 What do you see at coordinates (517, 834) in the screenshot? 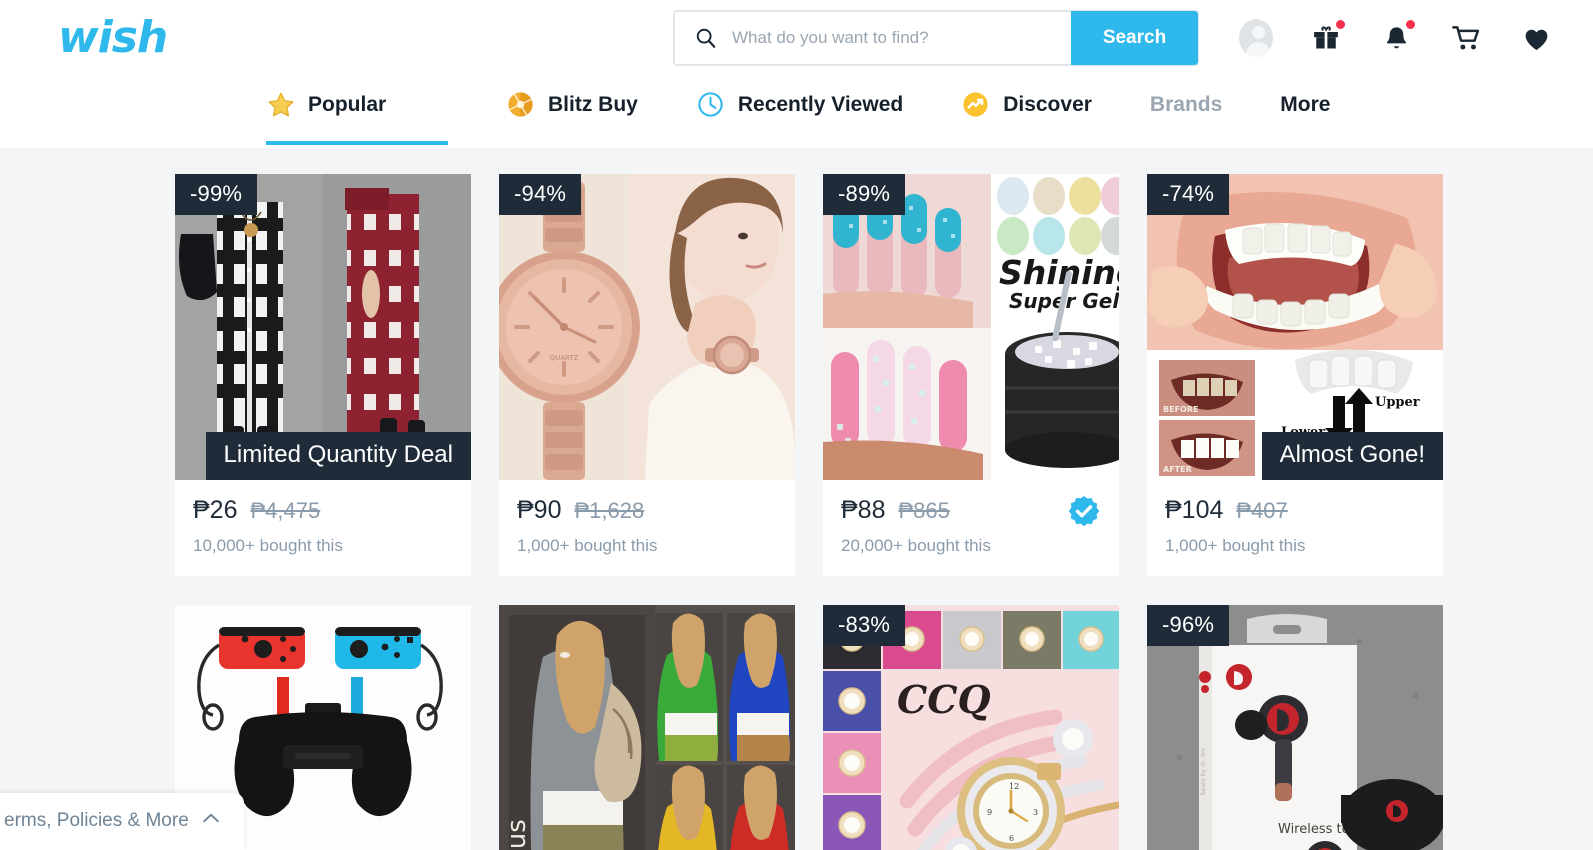
I see `svg-text: plus` at bounding box center [517, 834].